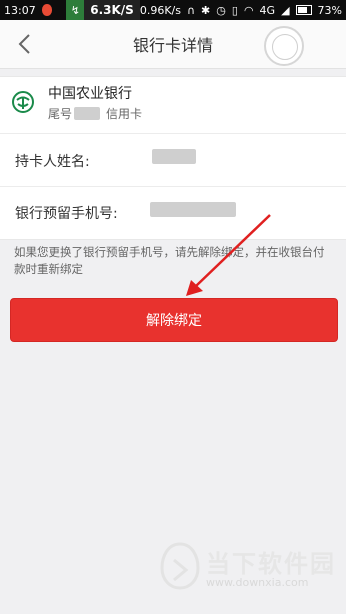 The width and height of the screenshot is (346, 614). I want to click on watermark-url: www.downxia.com, so click(257, 582).